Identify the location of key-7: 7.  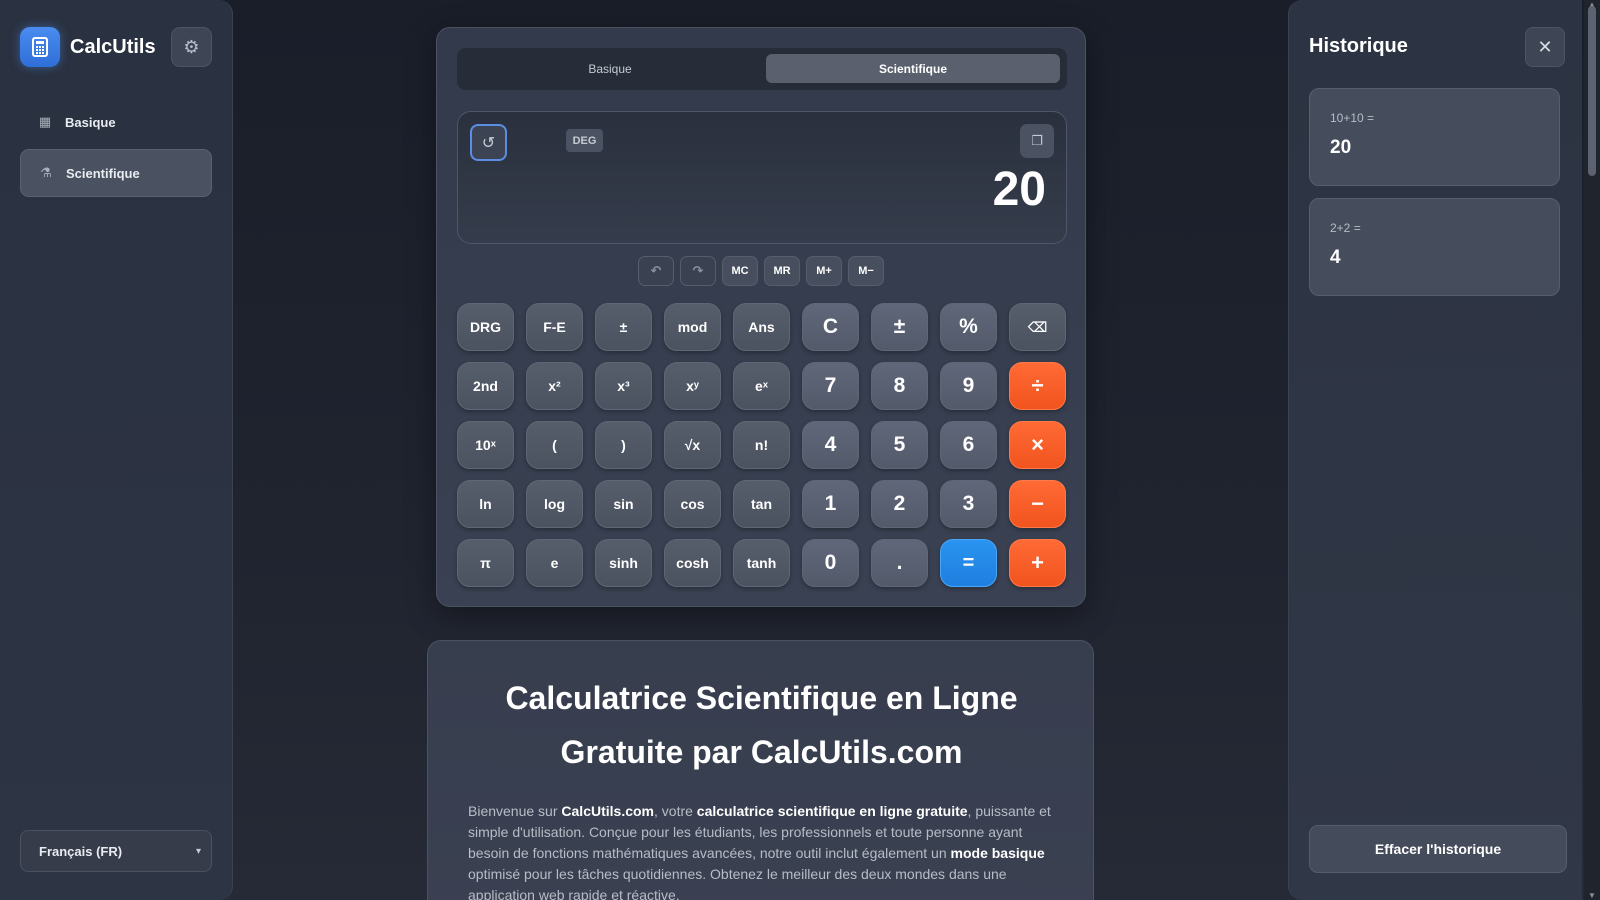
(830, 386).